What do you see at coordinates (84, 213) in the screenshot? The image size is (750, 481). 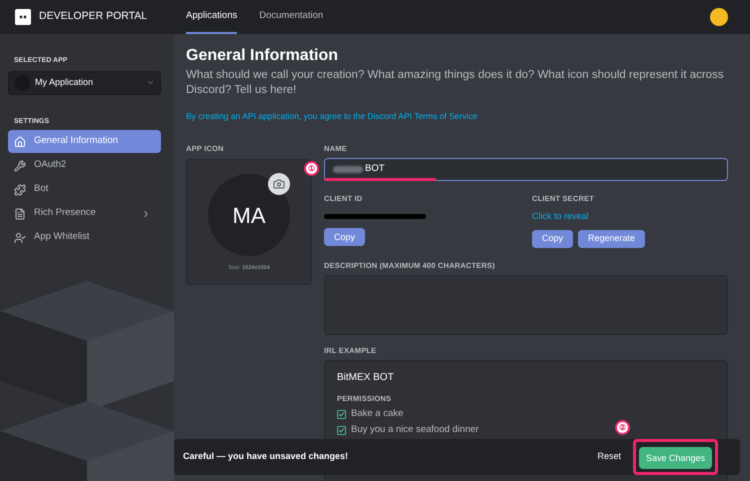 I see `sidebar-item: Rich Presence` at bounding box center [84, 213].